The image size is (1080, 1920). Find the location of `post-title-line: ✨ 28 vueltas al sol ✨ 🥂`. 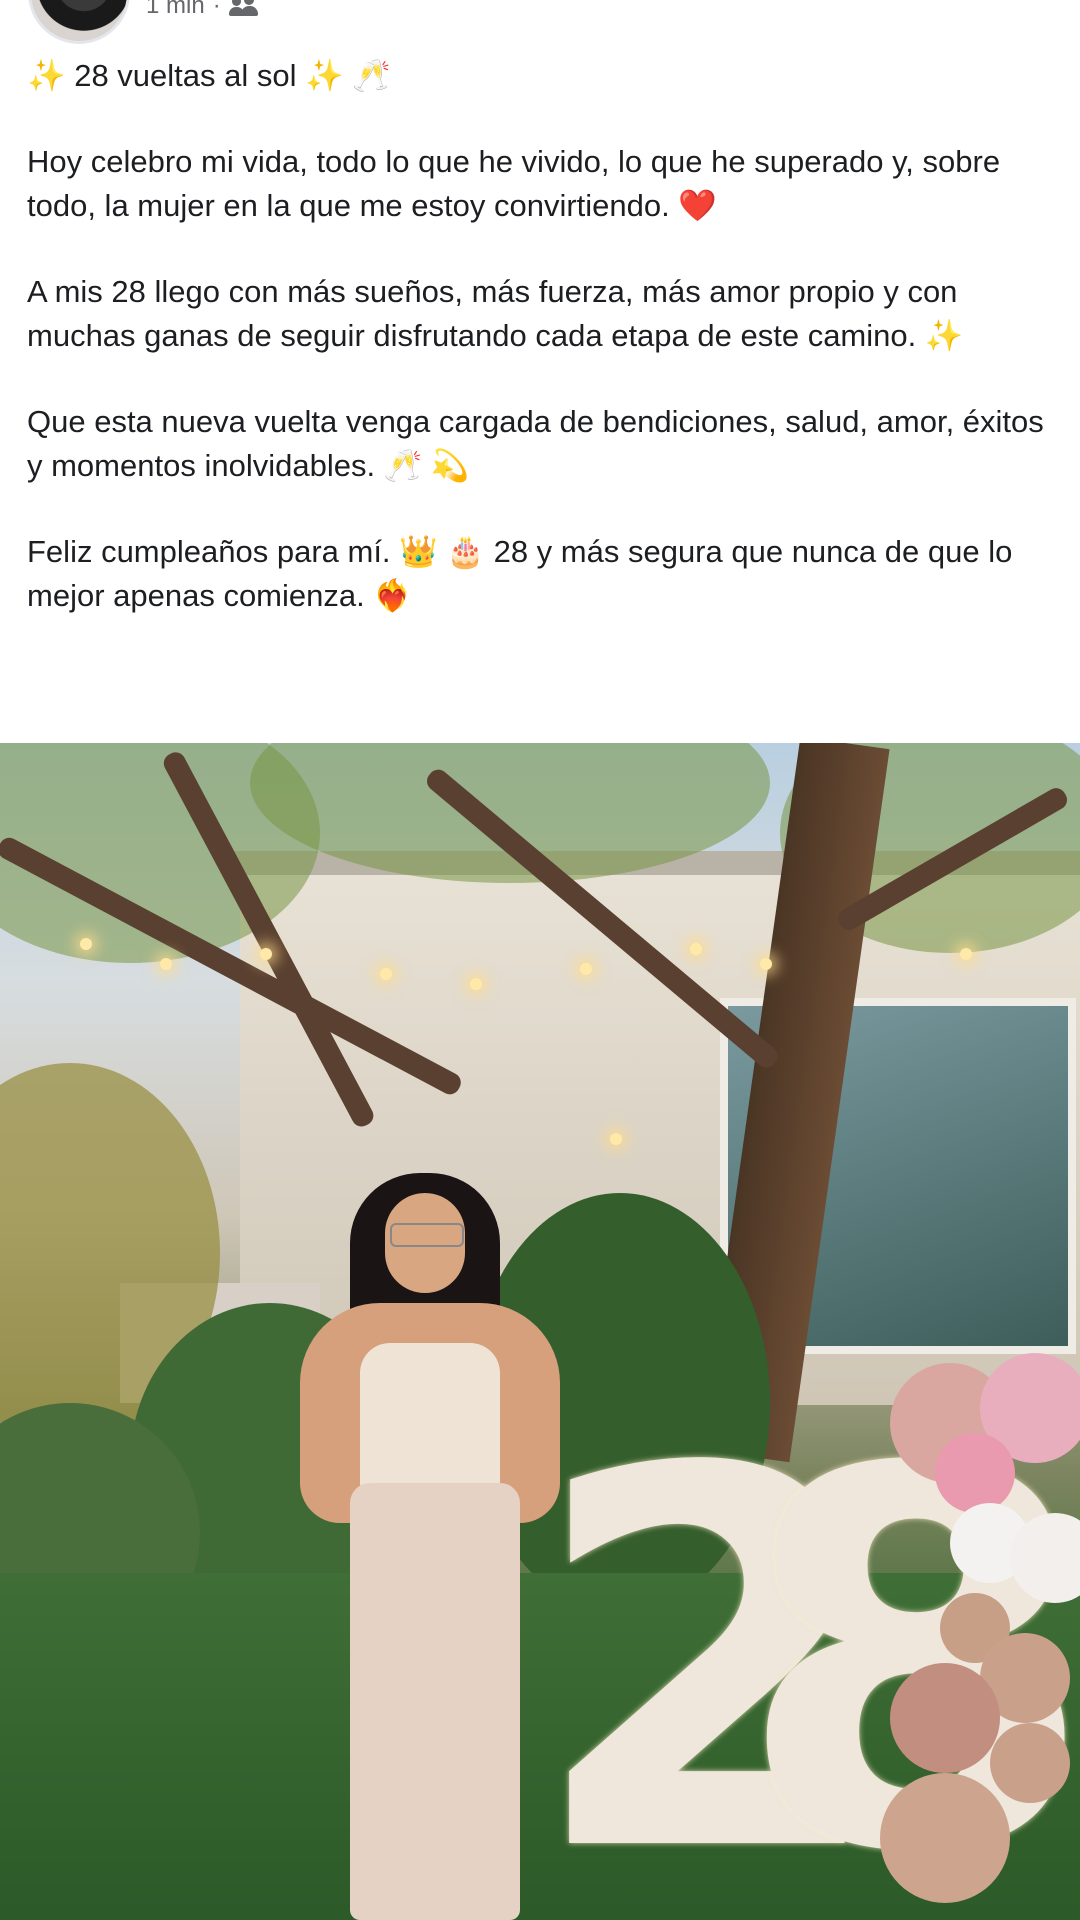

post-title-line: ✨ 28 vueltas al sol ✨ 🥂 is located at coordinates (209, 75).